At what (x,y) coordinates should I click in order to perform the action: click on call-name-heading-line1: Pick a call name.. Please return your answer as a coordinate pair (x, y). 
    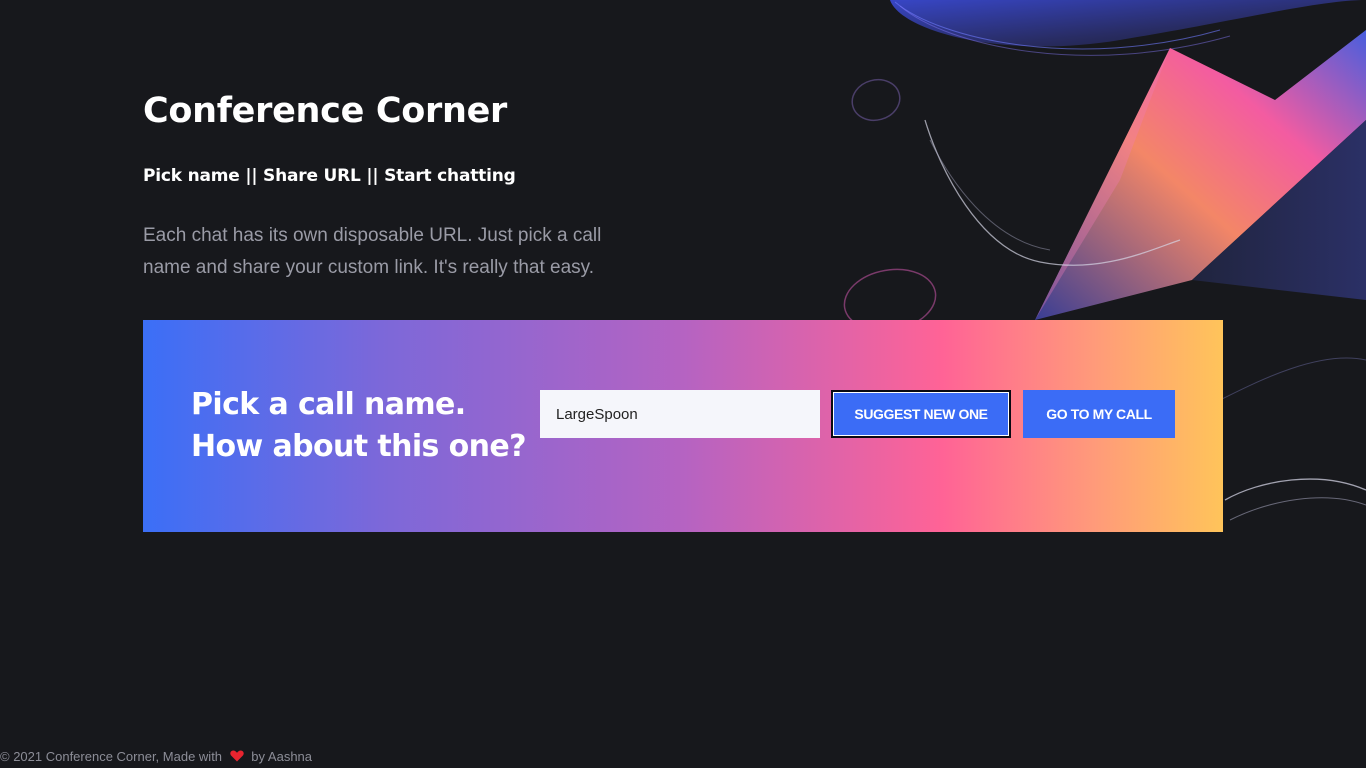
    Looking at the image, I should click on (328, 404).